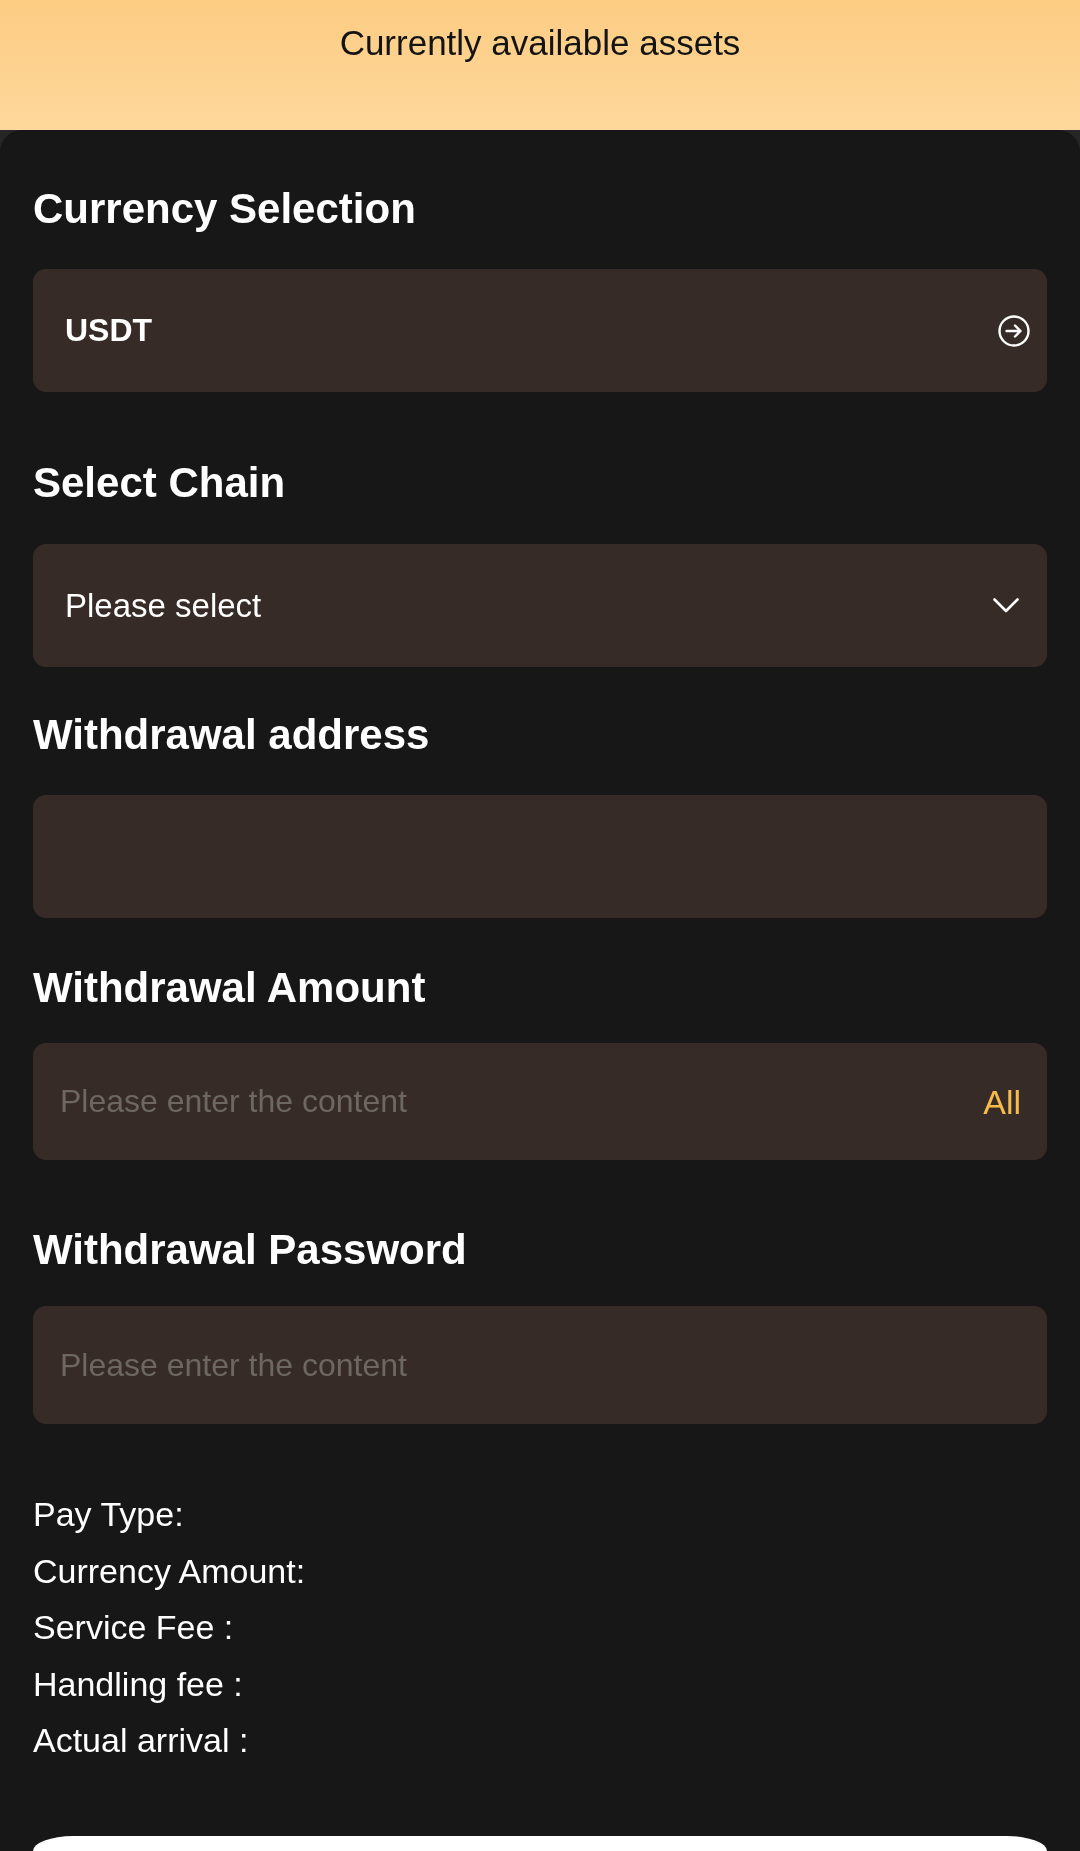  I want to click on input-field: Please enter the content, so click(540, 1365).